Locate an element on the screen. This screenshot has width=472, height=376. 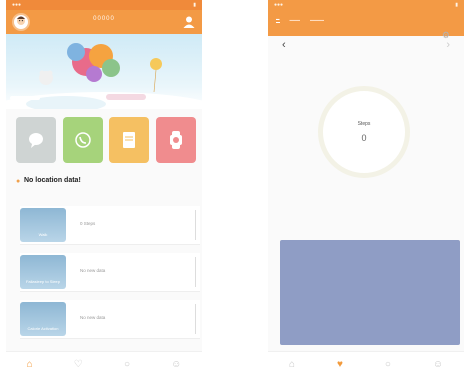
walk-thumbnail: Walk is located at coordinates (43, 225).